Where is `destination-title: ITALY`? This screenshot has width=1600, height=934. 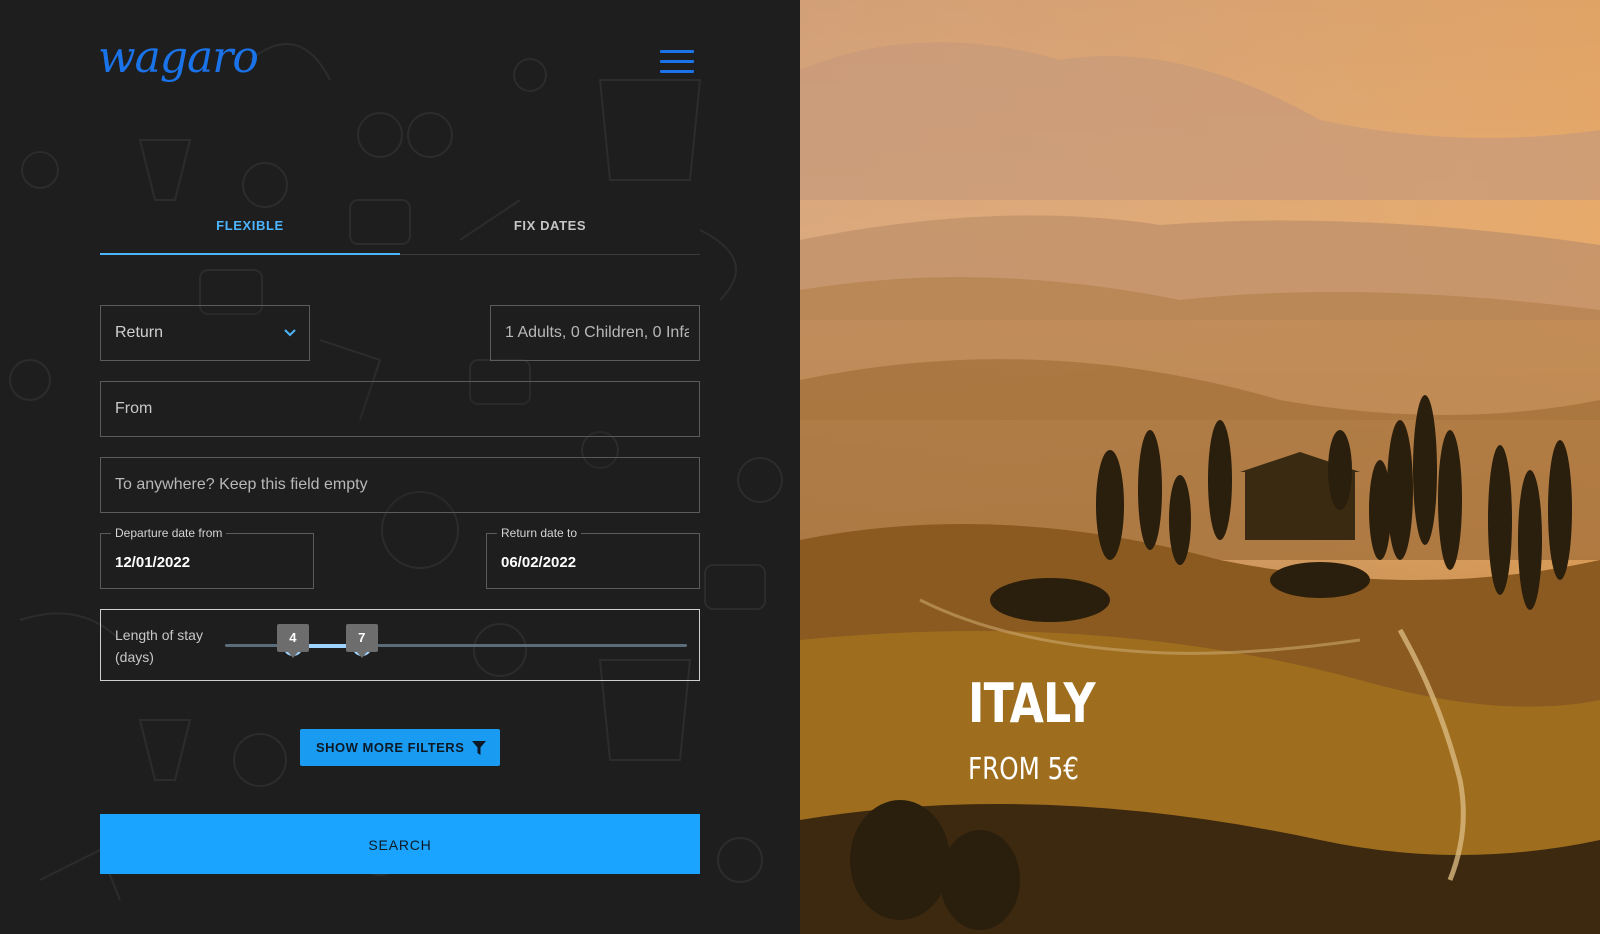
destination-title: ITALY is located at coordinates (1032, 703).